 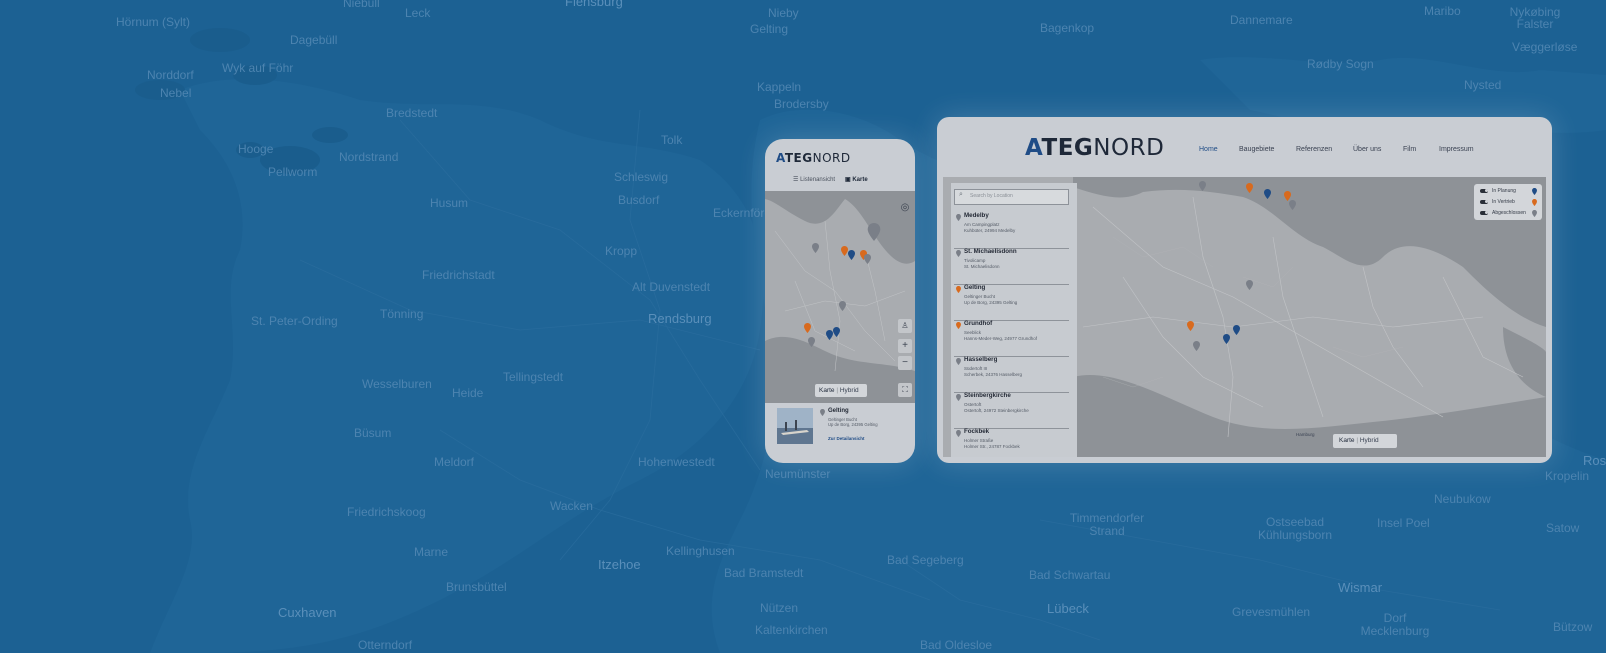 I want to click on location-name: Steinbergkirche, so click(x=987, y=395).